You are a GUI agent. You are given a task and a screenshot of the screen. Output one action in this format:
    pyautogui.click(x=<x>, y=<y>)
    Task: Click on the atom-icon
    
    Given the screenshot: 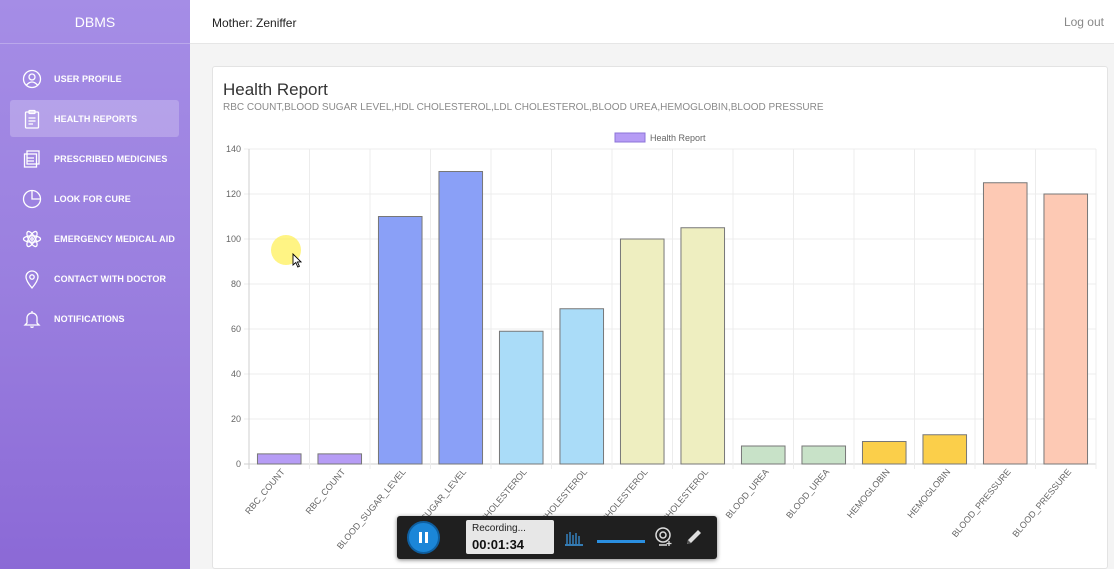 What is the action you would take?
    pyautogui.click(x=32, y=239)
    